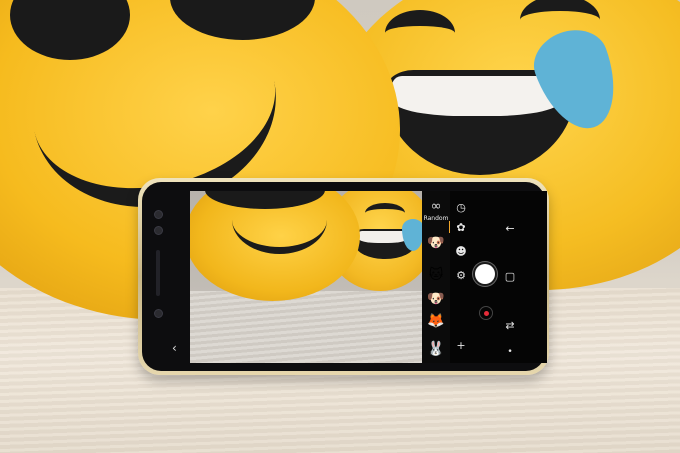 The image size is (680, 453). I want to click on record-dot-icon, so click(486, 313).